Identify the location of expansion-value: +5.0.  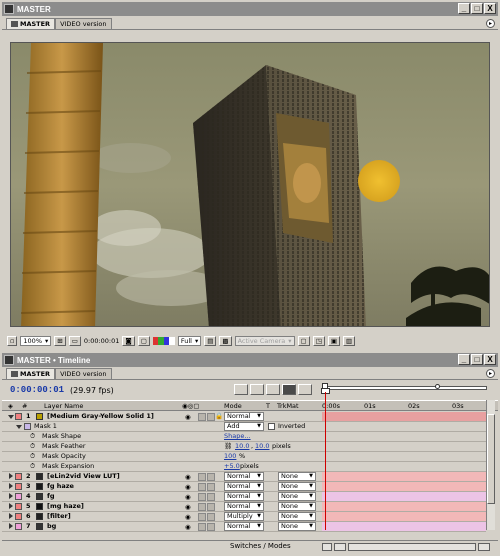
(232, 466).